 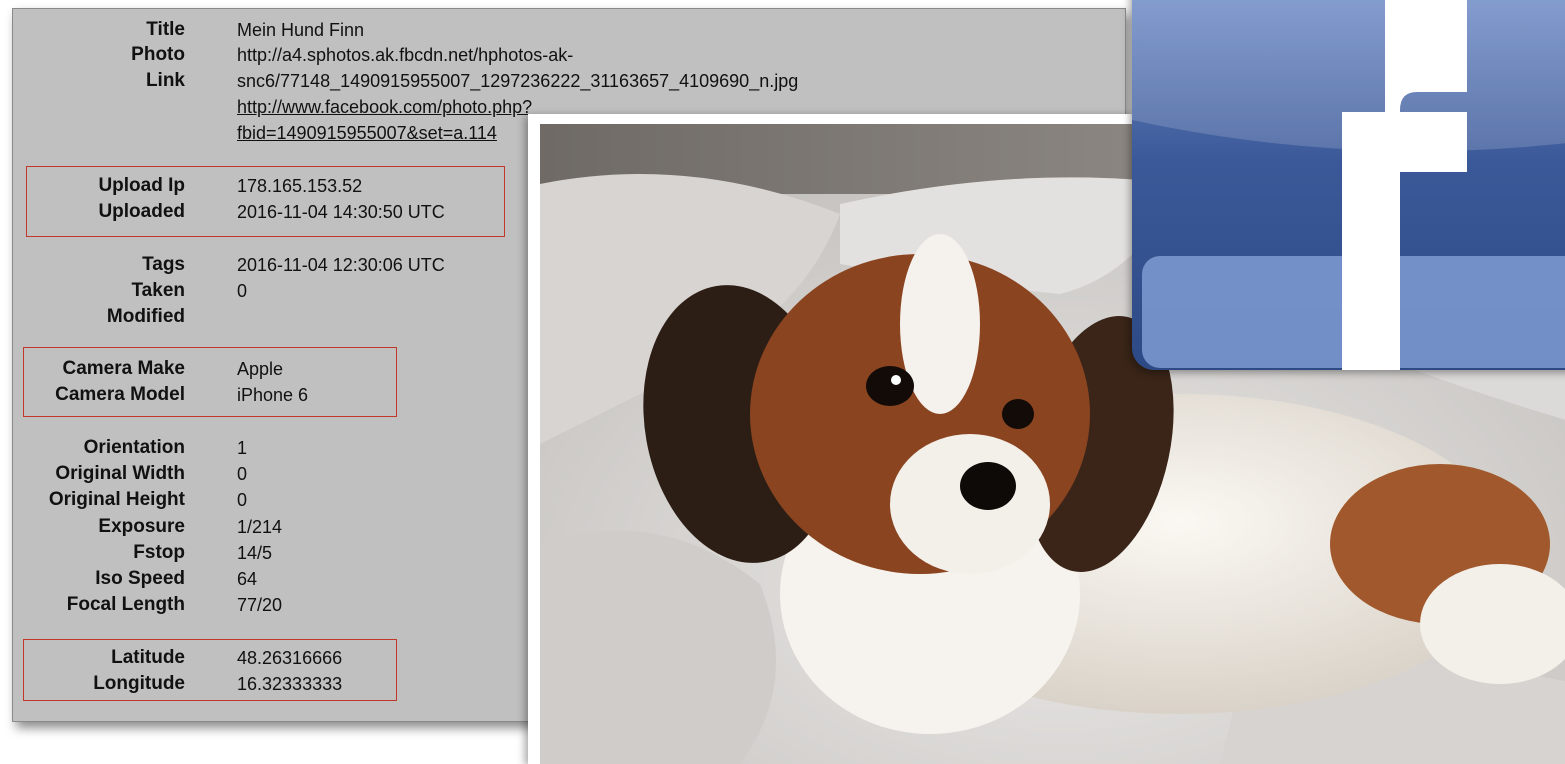 What do you see at coordinates (242, 291) in the screenshot?
I see `taken-value: 0` at bounding box center [242, 291].